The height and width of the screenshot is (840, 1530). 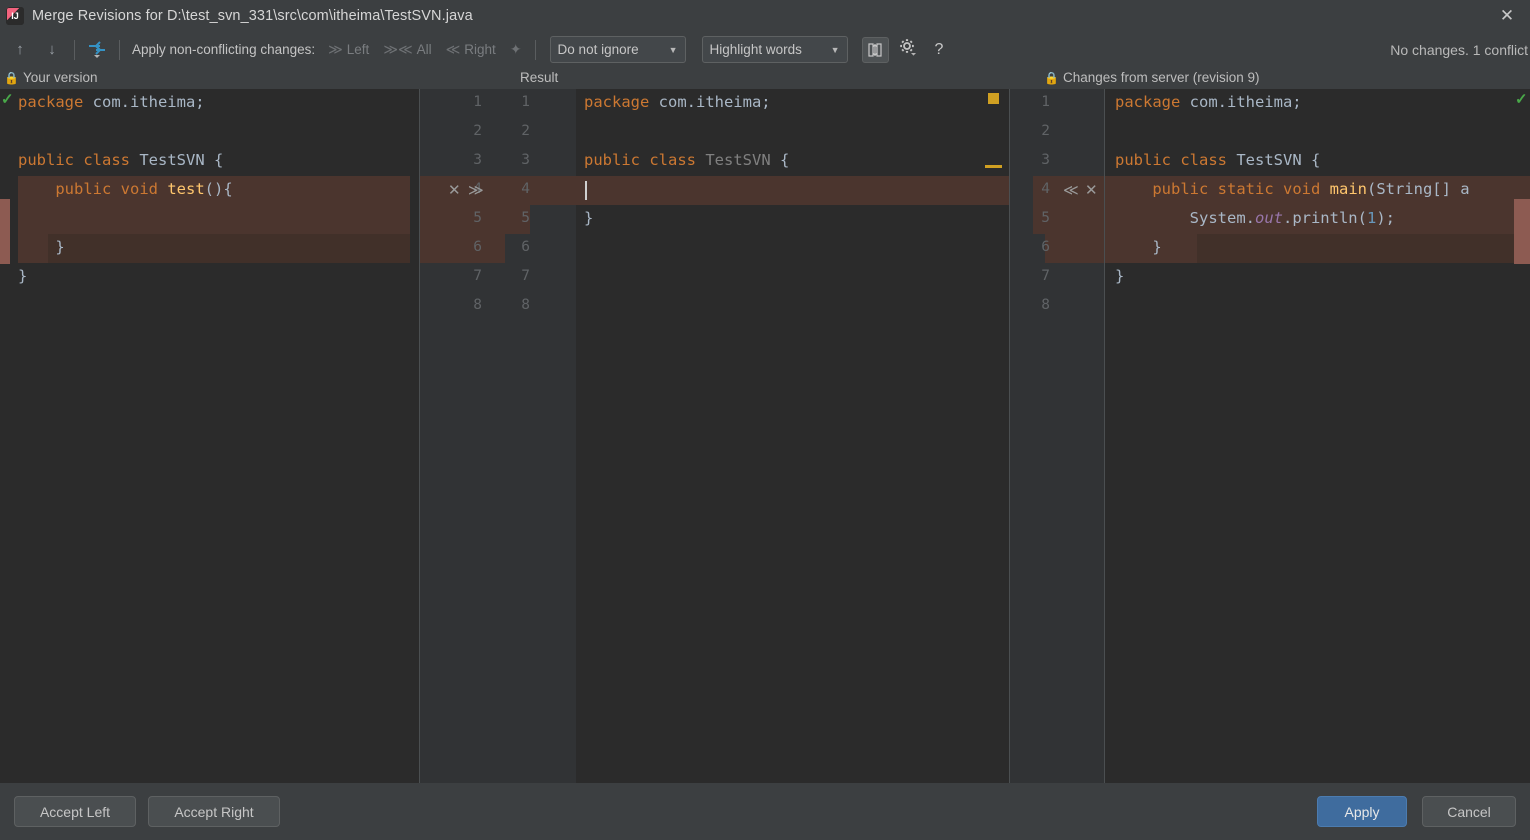 I want to click on apply-all-action: ≫≪ All, so click(x=407, y=49).